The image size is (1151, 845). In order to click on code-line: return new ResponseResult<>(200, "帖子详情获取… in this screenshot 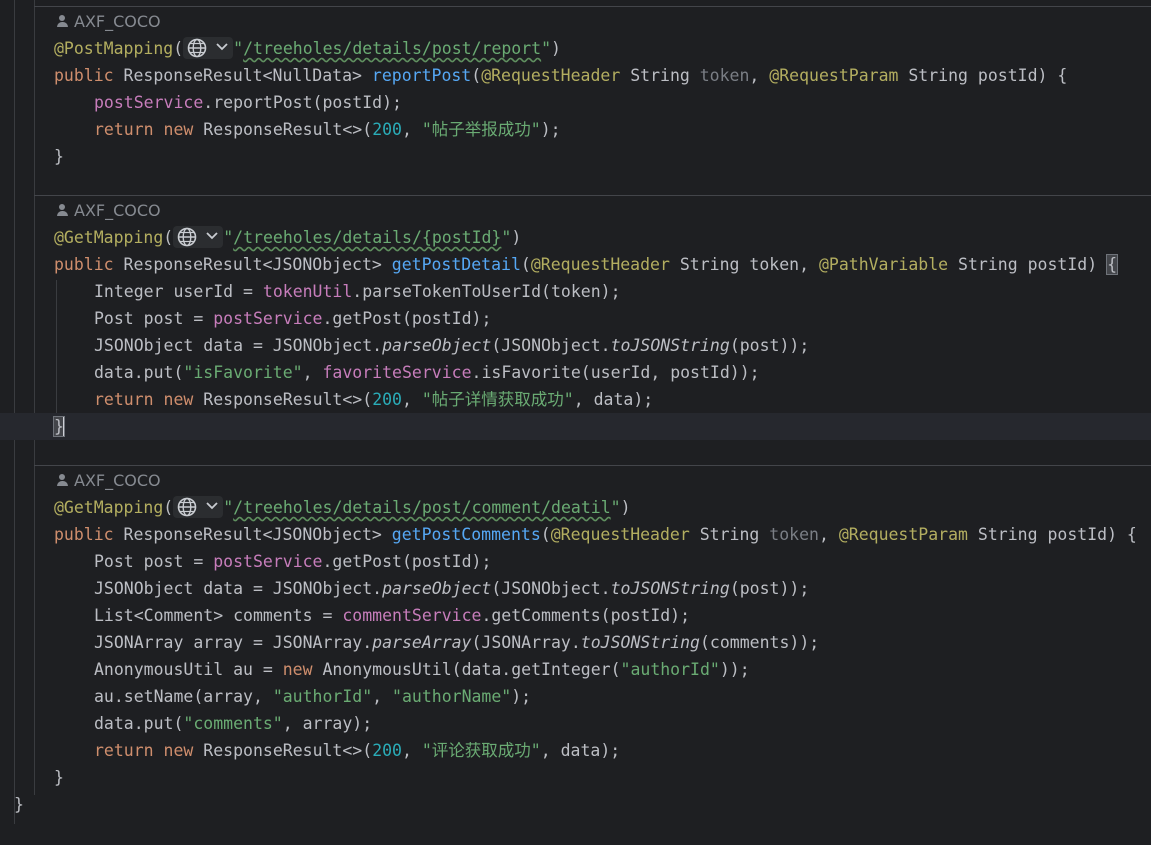, I will do `click(575, 399)`.